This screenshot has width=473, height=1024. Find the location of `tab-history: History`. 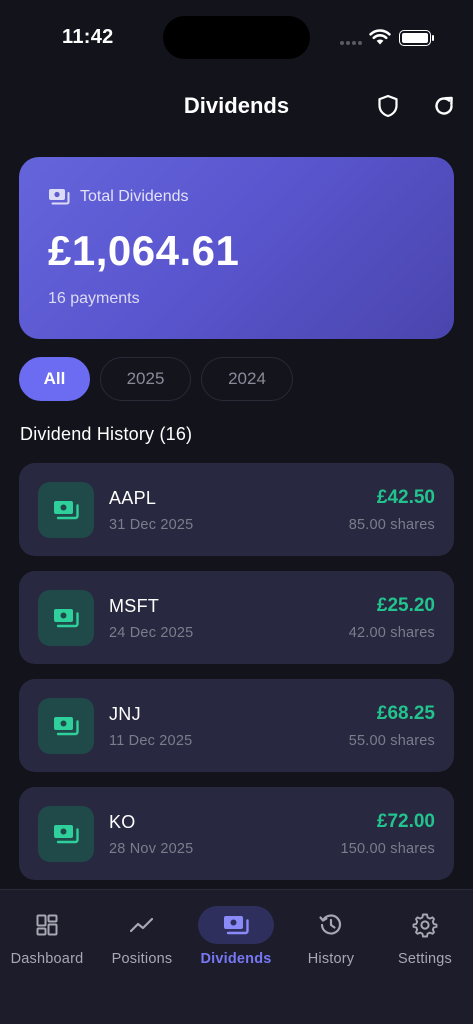

tab-history: History is located at coordinates (331, 941).